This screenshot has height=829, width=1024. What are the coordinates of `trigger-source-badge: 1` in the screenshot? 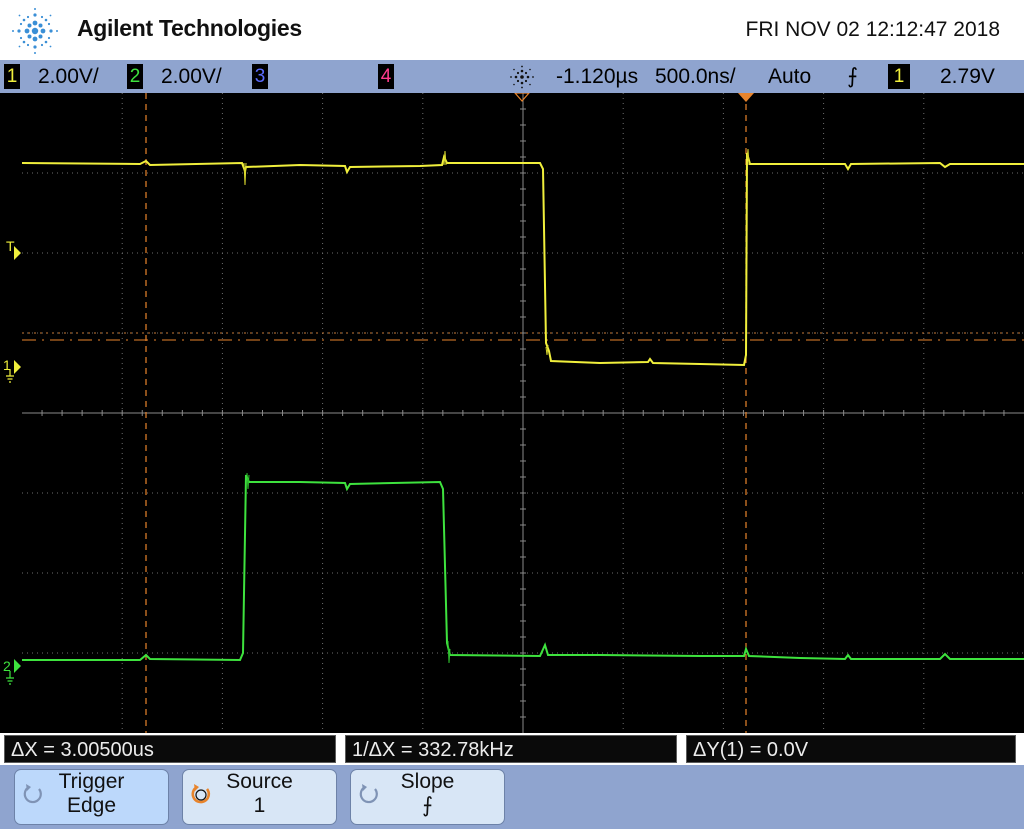 It's located at (899, 76).